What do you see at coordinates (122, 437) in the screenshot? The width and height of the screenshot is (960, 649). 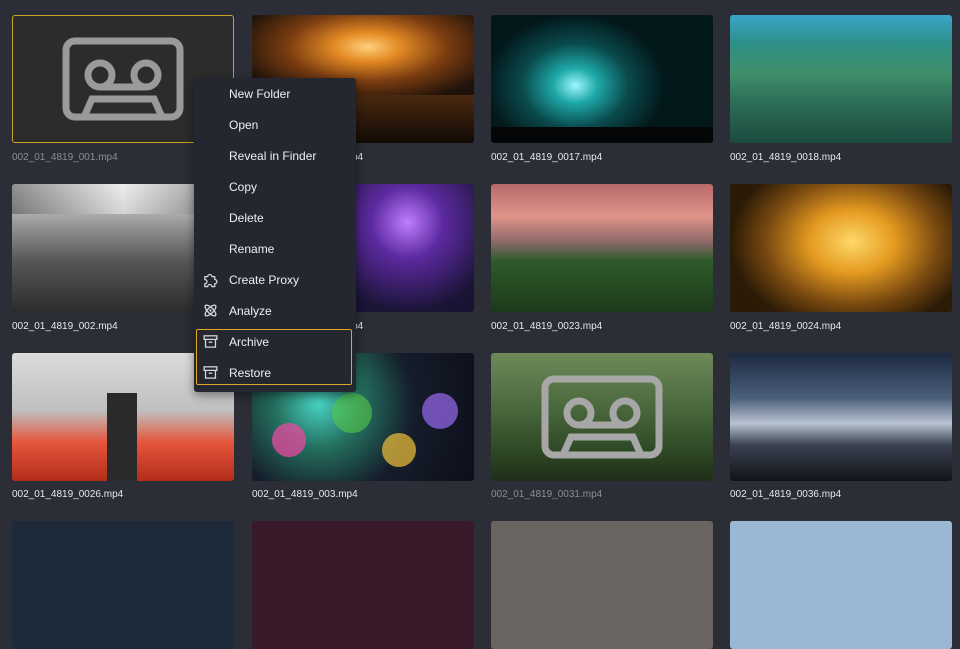 I see `escalator-track` at bounding box center [122, 437].